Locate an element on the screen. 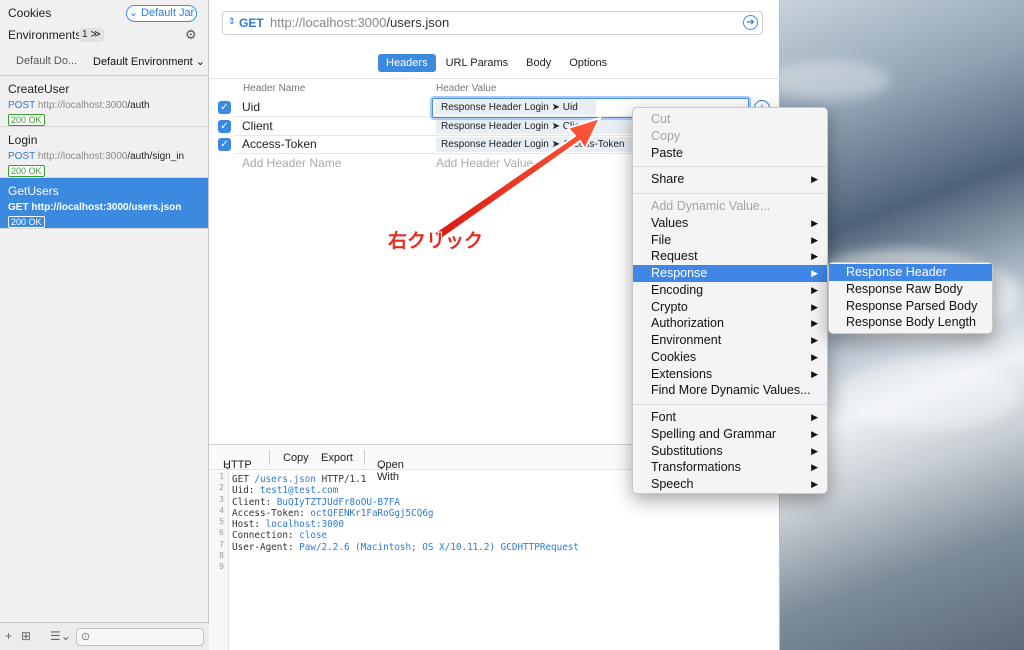 The height and width of the screenshot is (650, 1024). submenu-item-response-body-length: Response Body Length is located at coordinates (910, 322).